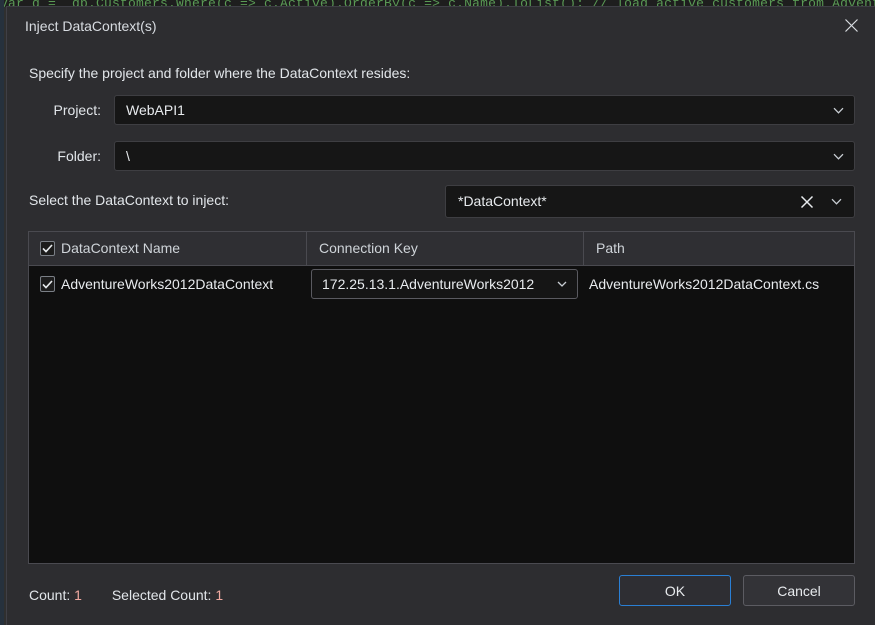 The image size is (875, 625). I want to click on project-label: Project:, so click(77, 110).